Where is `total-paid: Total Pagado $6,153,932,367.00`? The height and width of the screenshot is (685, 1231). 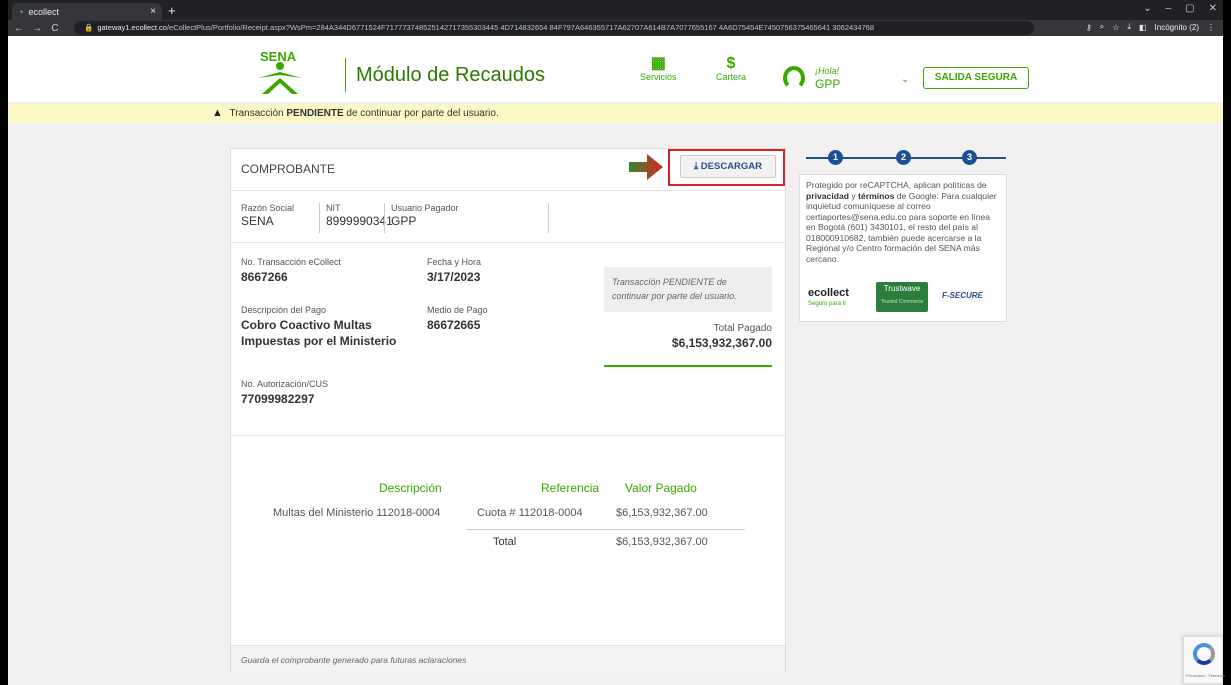
total-paid: Total Pagado $6,153,932,367.00 is located at coordinates (688, 336).